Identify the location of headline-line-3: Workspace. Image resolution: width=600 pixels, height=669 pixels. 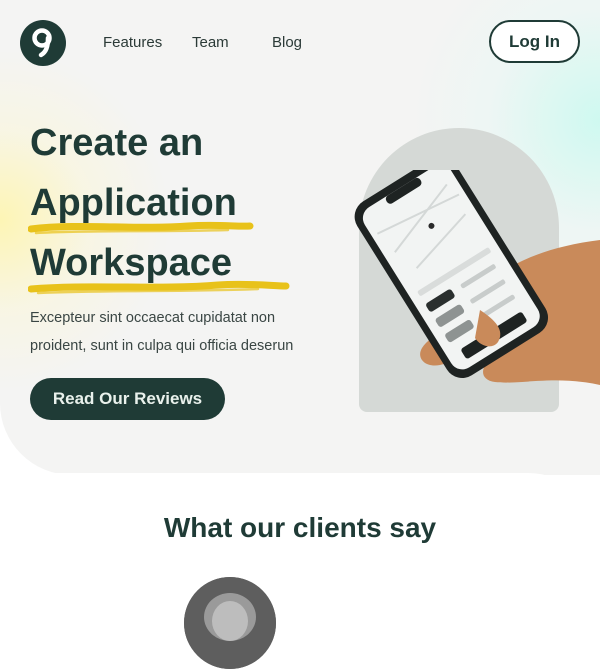
(131, 263).